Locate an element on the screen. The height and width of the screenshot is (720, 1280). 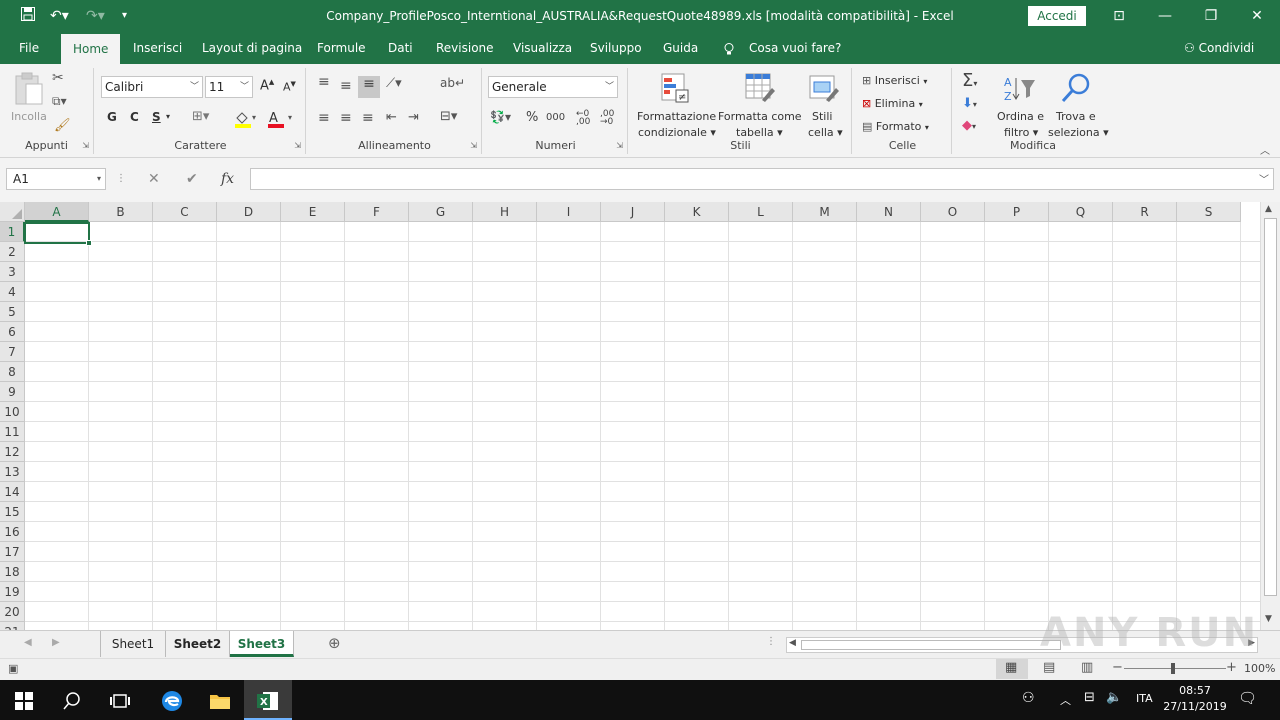
find-select-label: Trova e is located at coordinates (1076, 116).